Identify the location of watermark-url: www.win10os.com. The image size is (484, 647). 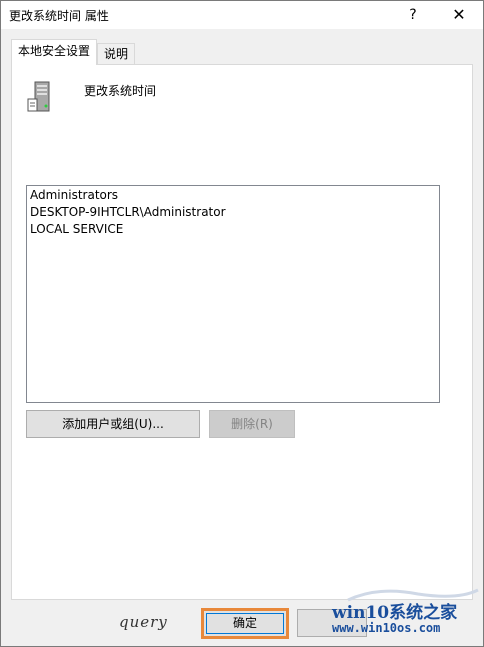
(386, 628).